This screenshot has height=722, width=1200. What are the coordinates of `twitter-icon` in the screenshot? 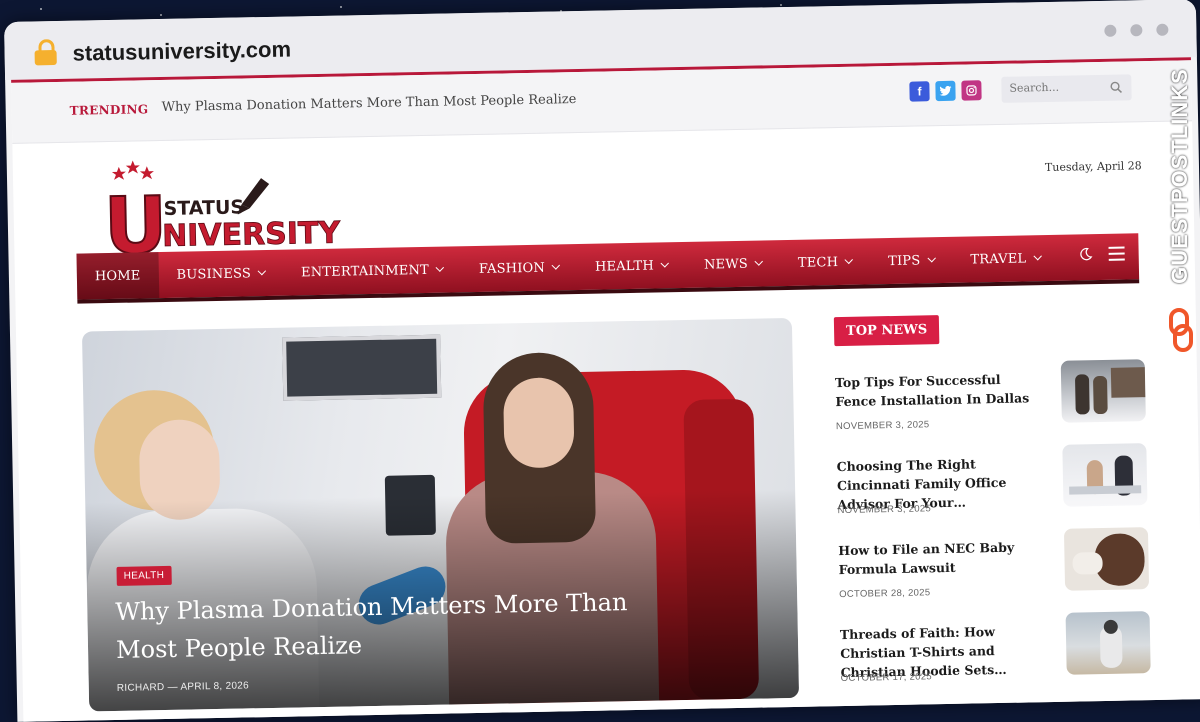 It's located at (945, 91).